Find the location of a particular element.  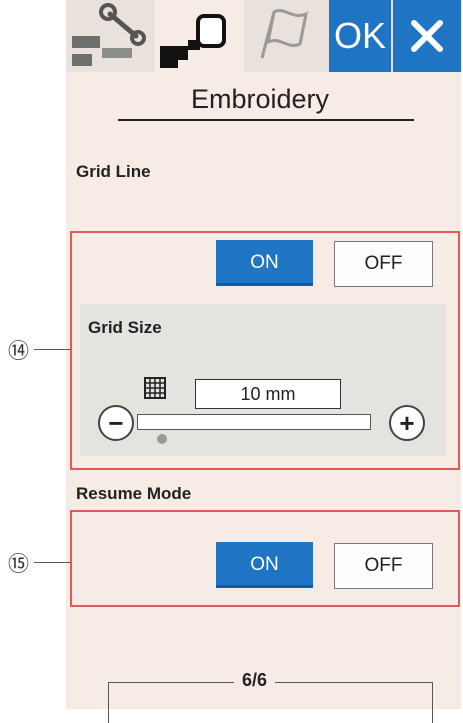

title-underline is located at coordinates (266, 120).